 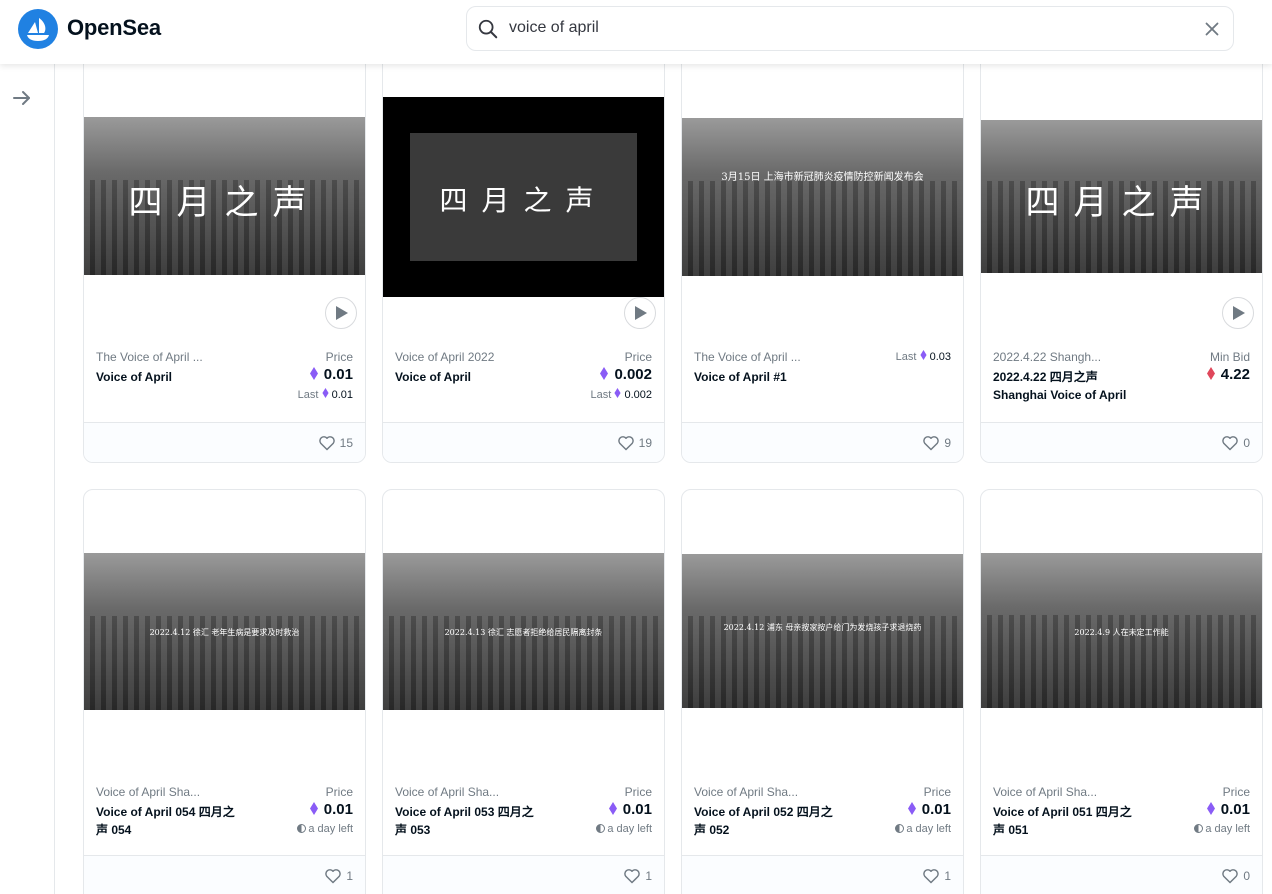 I want to click on like-count: 19, so click(x=634, y=443).